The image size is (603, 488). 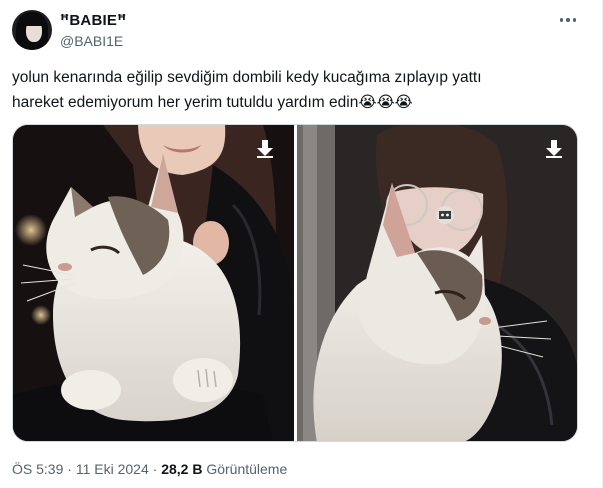 I want to click on views-count: 28,2 B, so click(x=182, y=469).